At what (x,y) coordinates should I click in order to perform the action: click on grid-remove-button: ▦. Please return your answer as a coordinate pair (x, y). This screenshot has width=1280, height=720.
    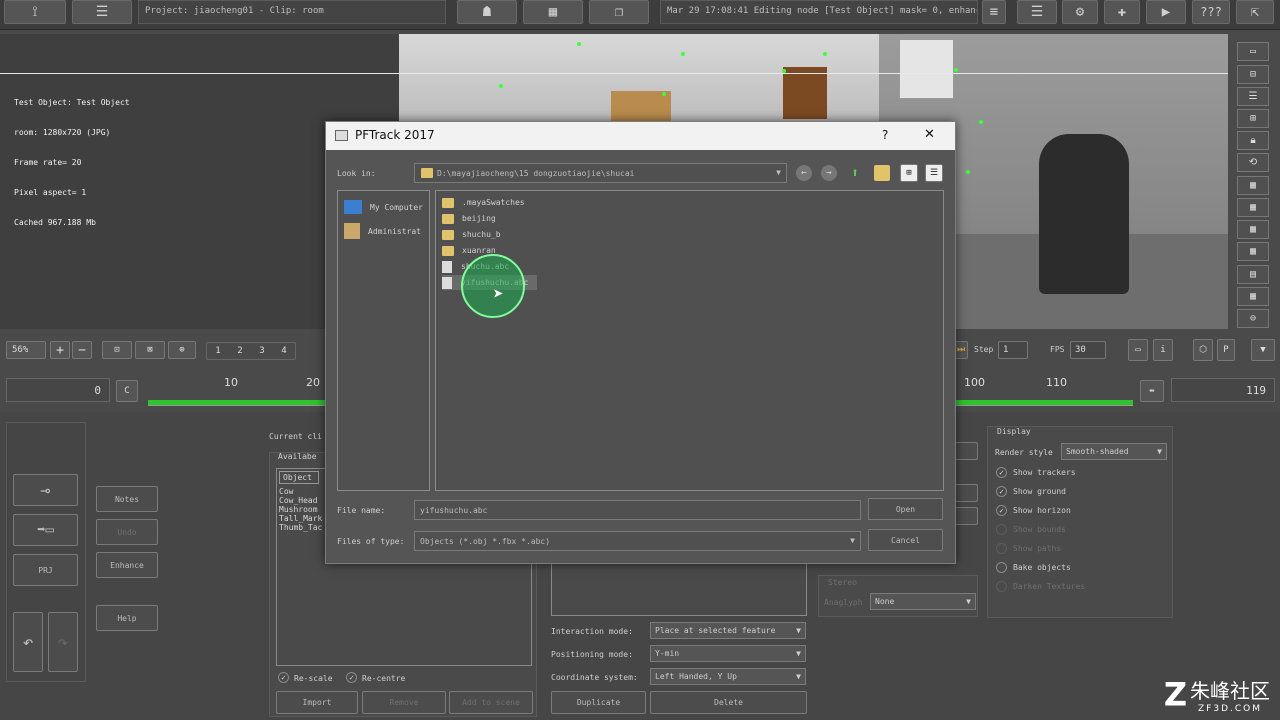
    Looking at the image, I should click on (1253, 229).